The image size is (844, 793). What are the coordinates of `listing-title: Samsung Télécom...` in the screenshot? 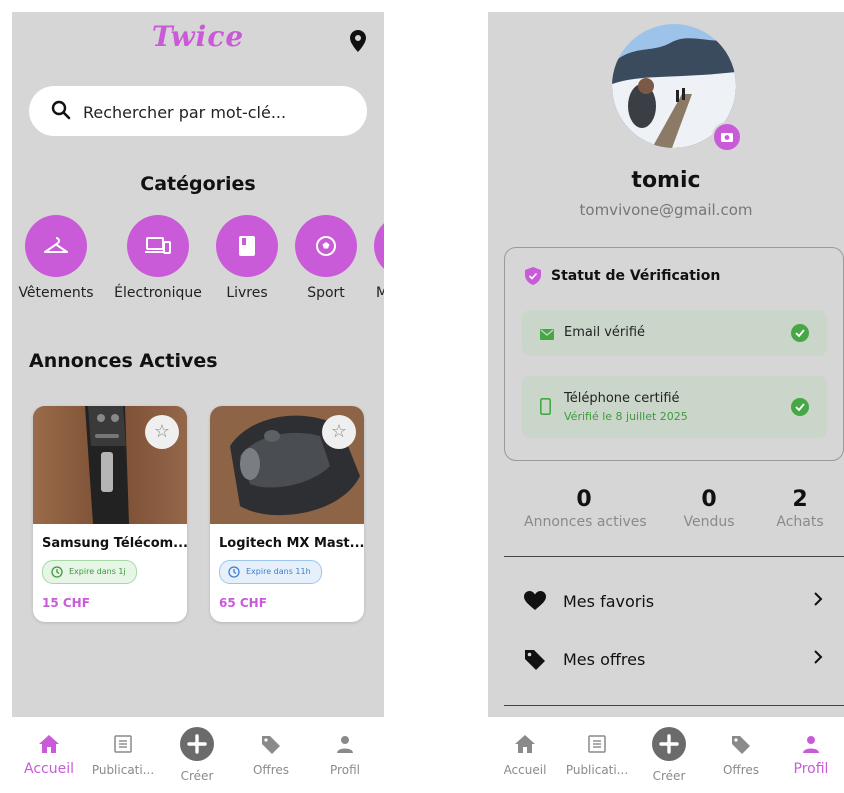 It's located at (114, 543).